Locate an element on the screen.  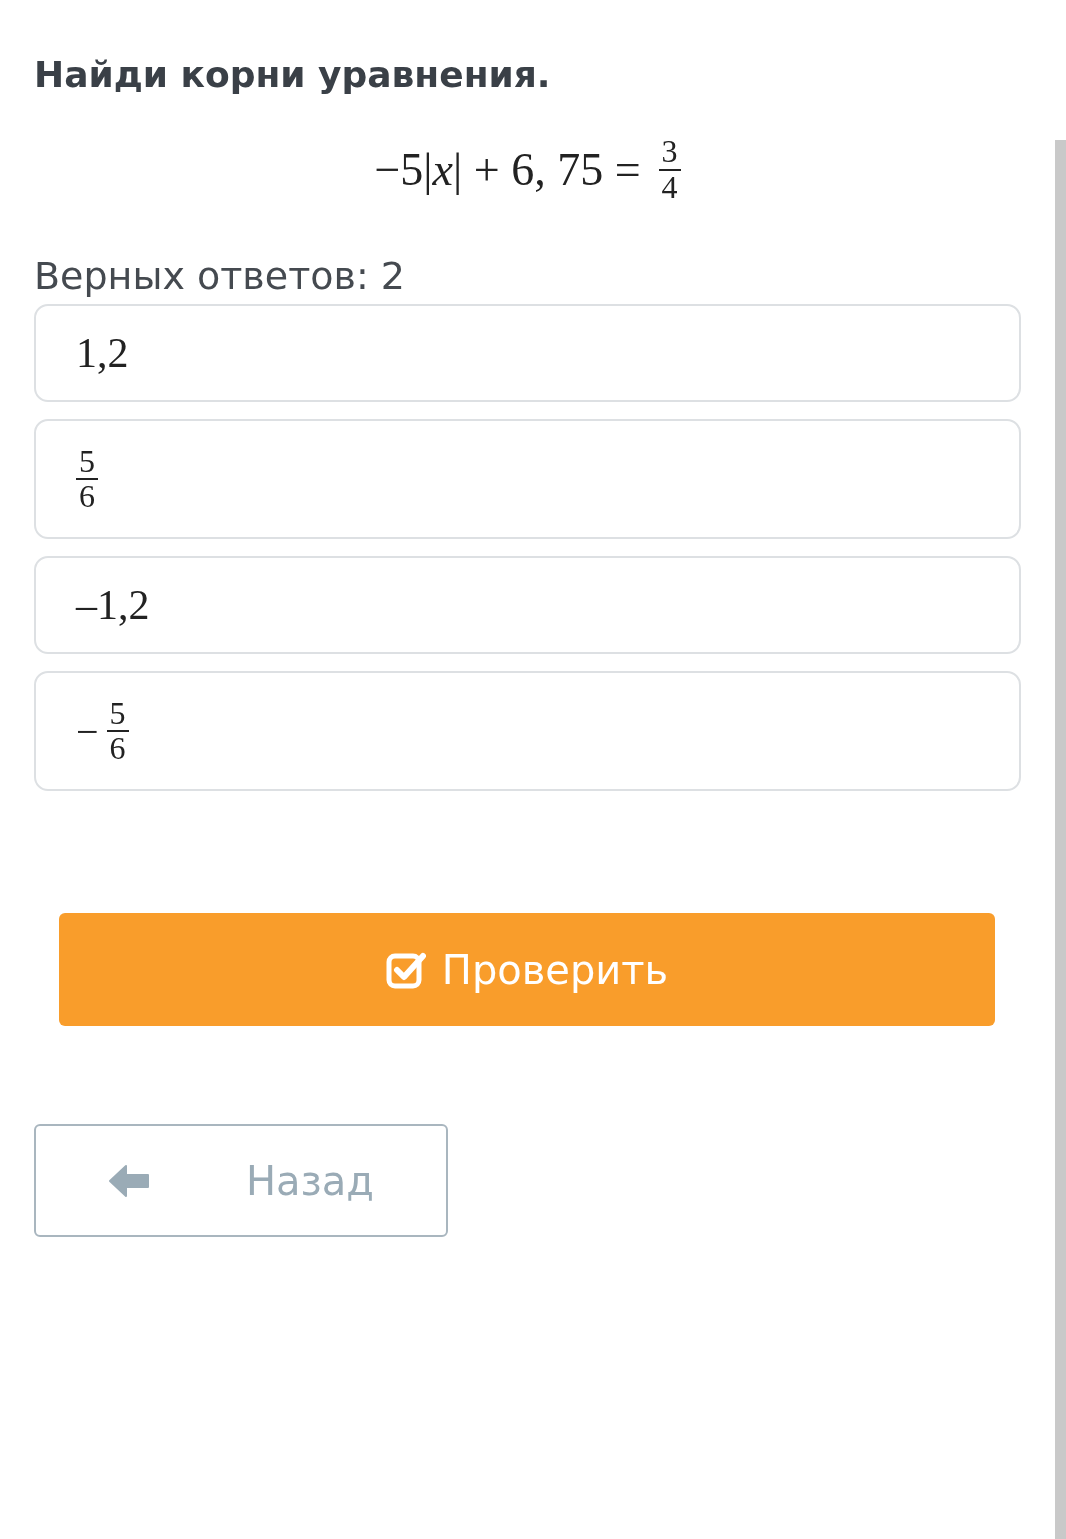
answer-option: 5 6 is located at coordinates (527, 479).